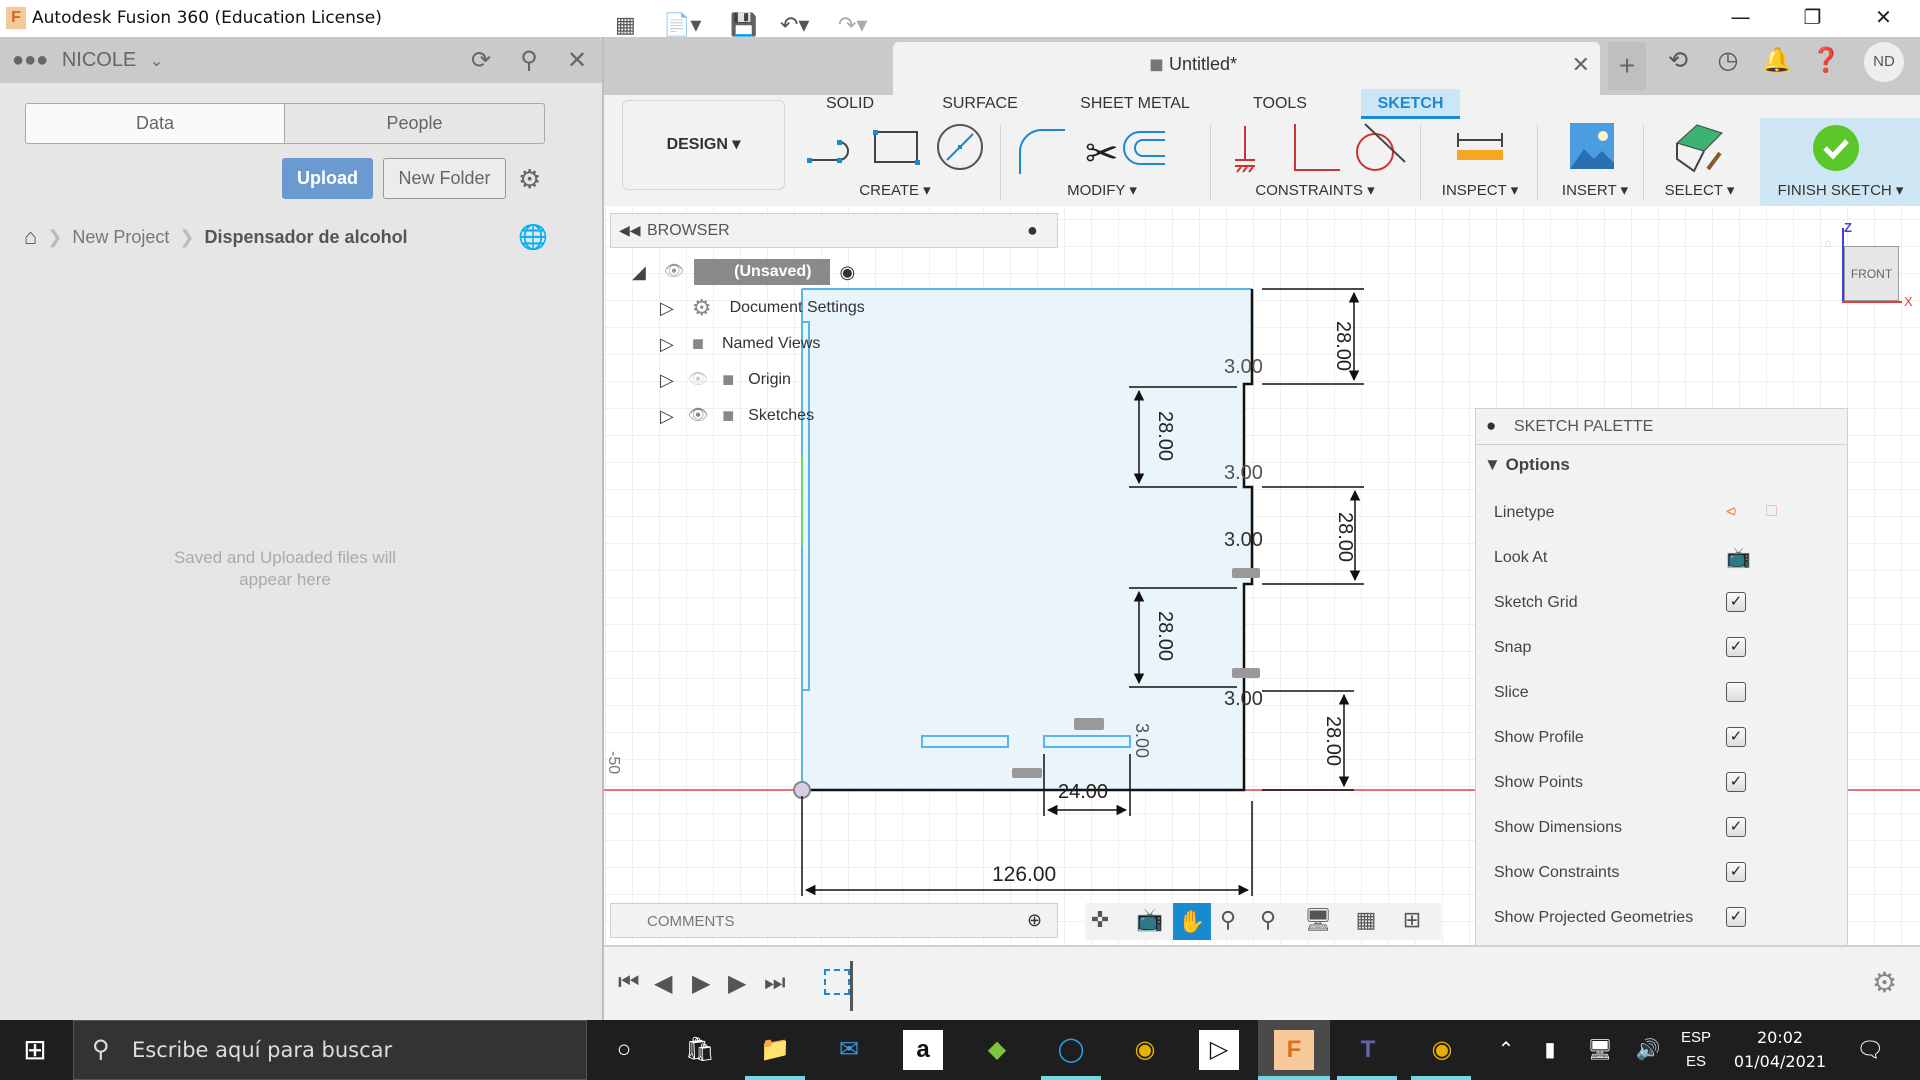  What do you see at coordinates (327, 178) in the screenshot?
I see `upload-button: Upload` at bounding box center [327, 178].